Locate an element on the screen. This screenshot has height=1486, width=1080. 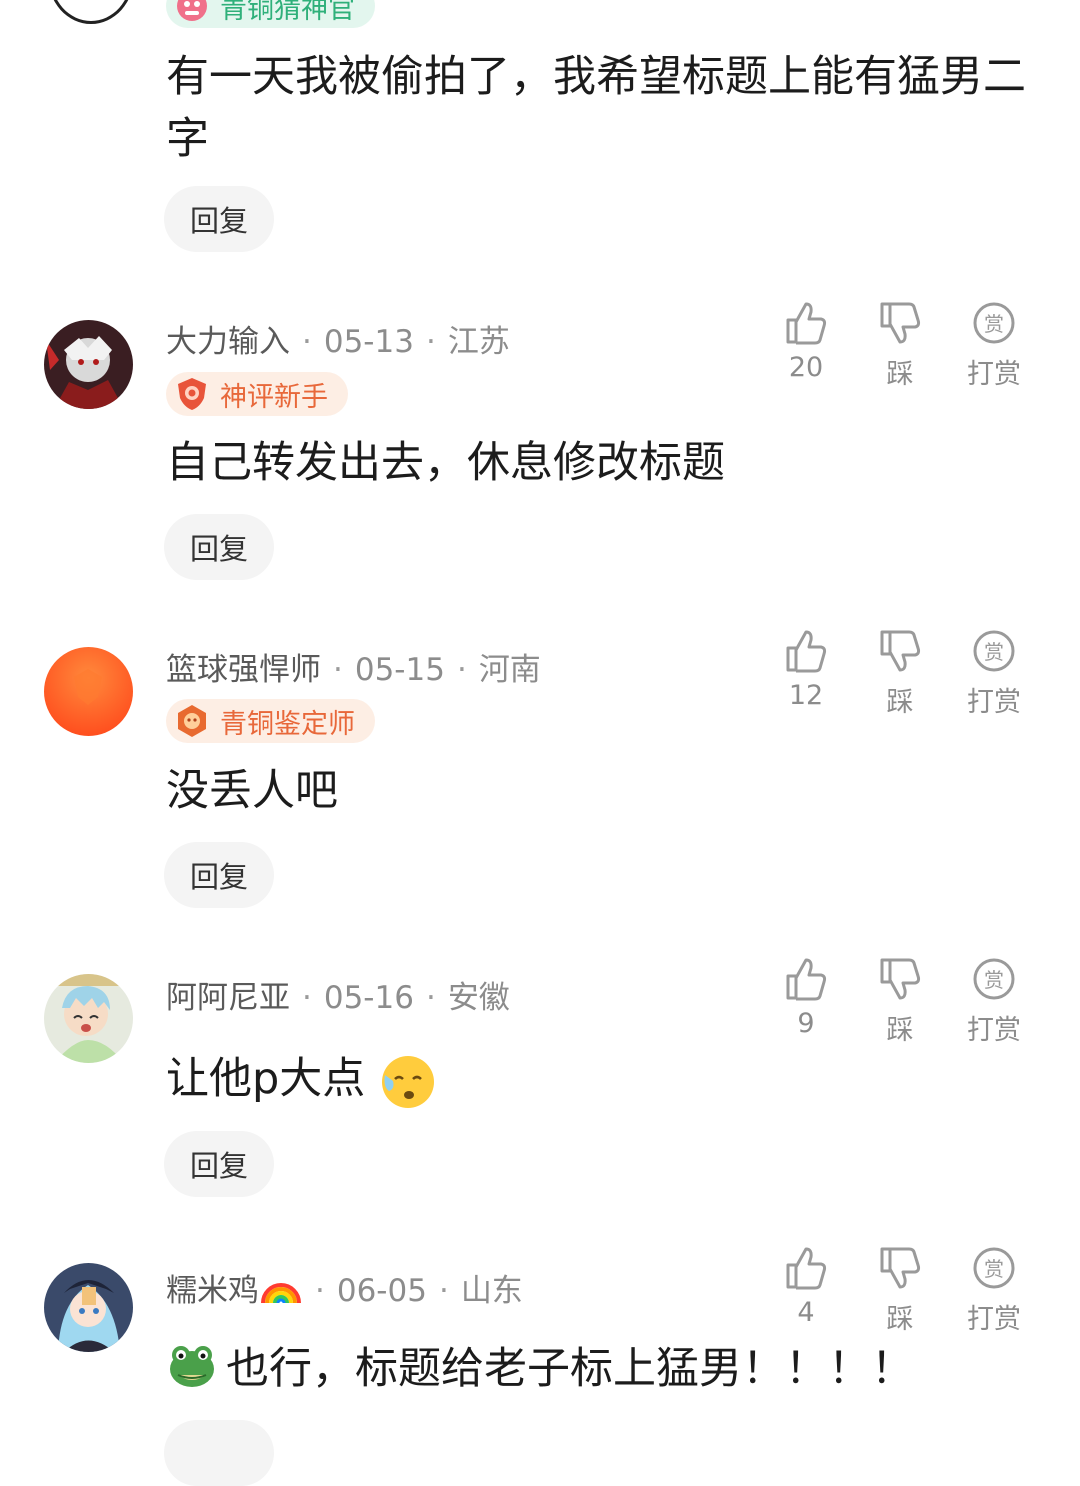
comment-text-content: 让他p大点 is located at coordinates (266, 1079).